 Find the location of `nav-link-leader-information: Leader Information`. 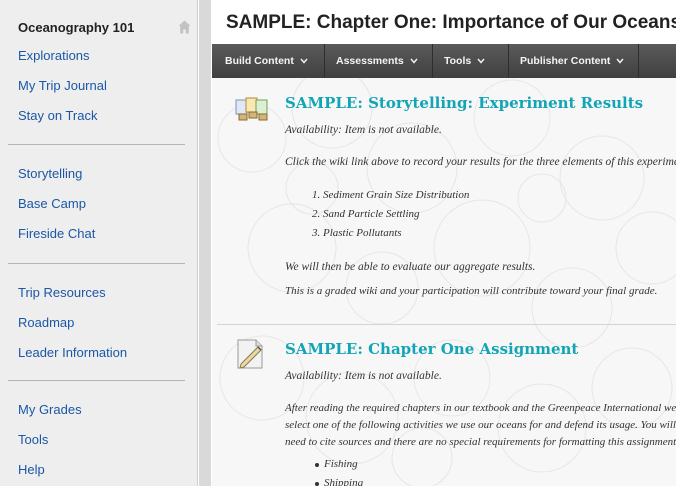

nav-link-leader-information: Leader Information is located at coordinates (72, 352).